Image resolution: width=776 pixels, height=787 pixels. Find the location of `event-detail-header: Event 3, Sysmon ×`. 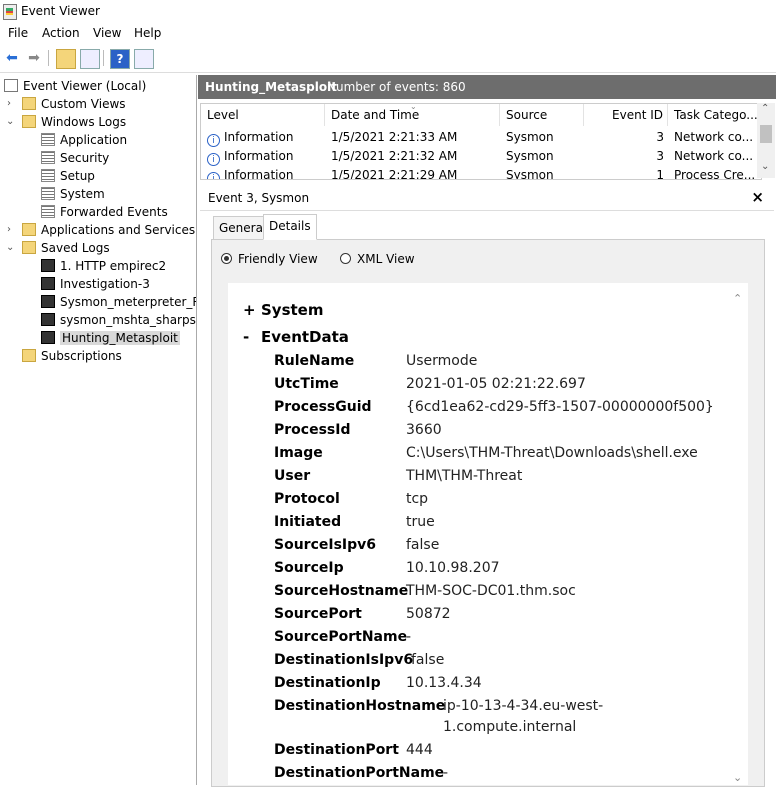

event-detail-header: Event 3, Sysmon × is located at coordinates (487, 198).